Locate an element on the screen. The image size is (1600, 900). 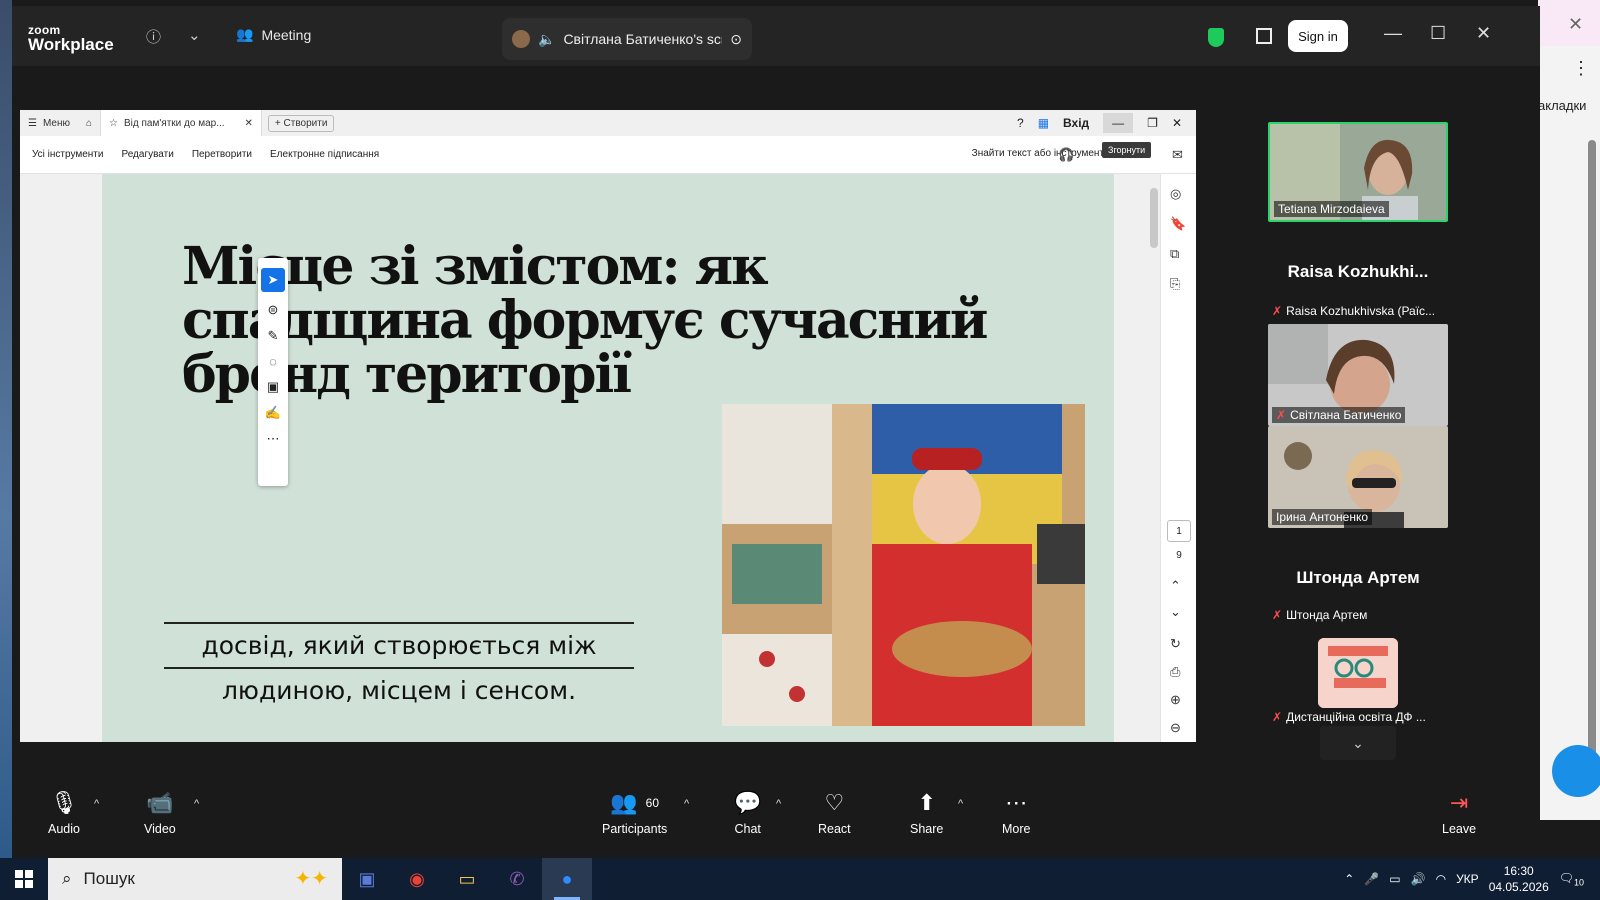
leave-button: ⇥ Leave is located at coordinates (1459, 813).